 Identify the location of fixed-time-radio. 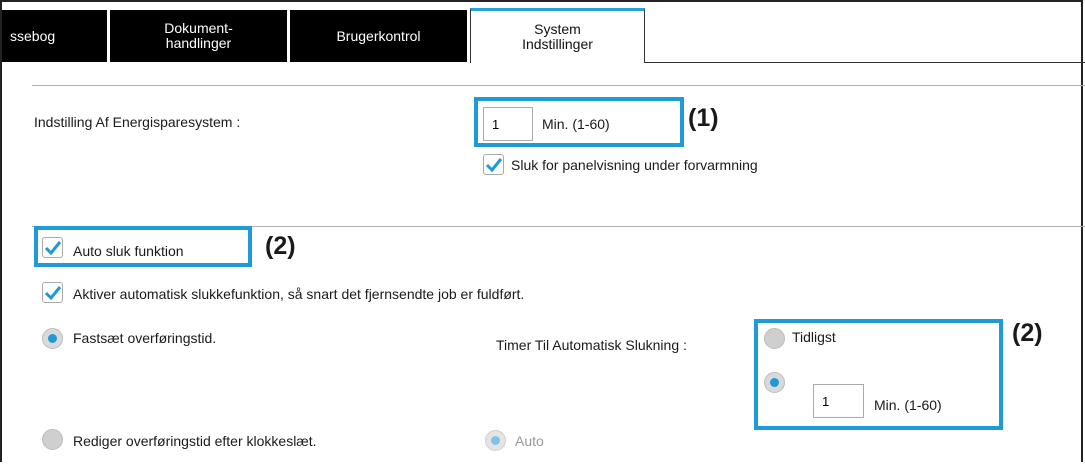
(52, 338).